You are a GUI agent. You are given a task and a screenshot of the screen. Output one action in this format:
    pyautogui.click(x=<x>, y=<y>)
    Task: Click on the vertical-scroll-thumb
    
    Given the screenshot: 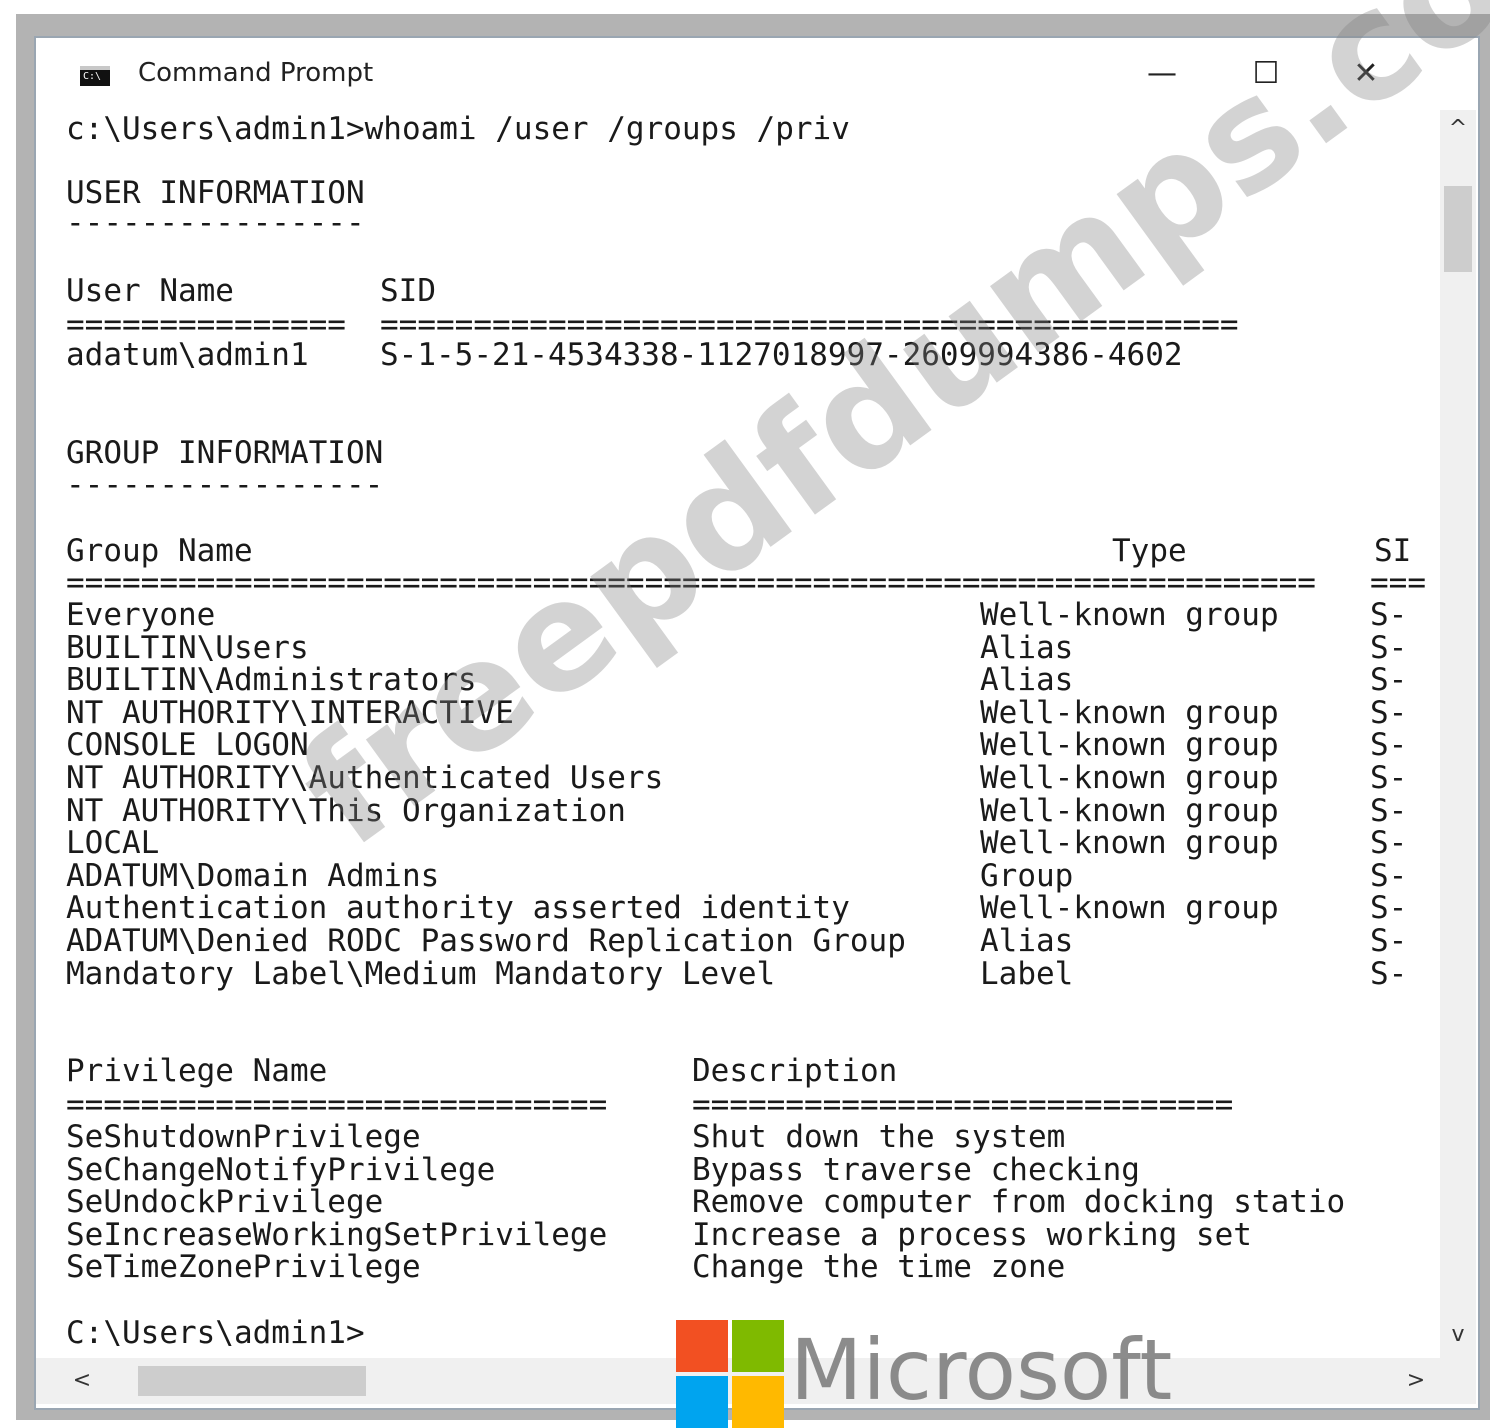 What is the action you would take?
    pyautogui.click(x=1458, y=229)
    